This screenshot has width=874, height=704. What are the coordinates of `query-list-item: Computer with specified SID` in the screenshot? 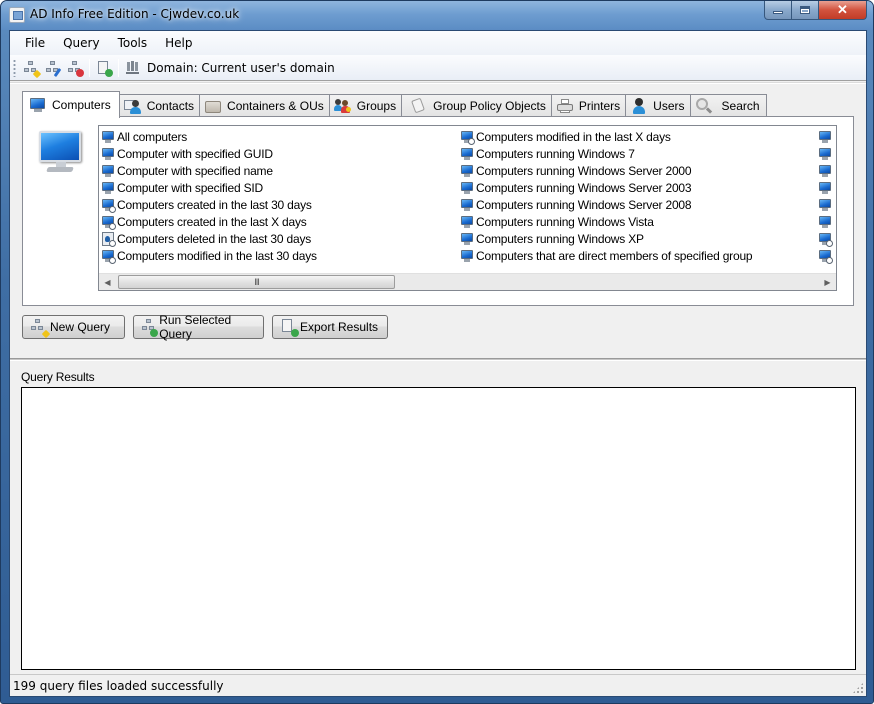 It's located at (209, 187).